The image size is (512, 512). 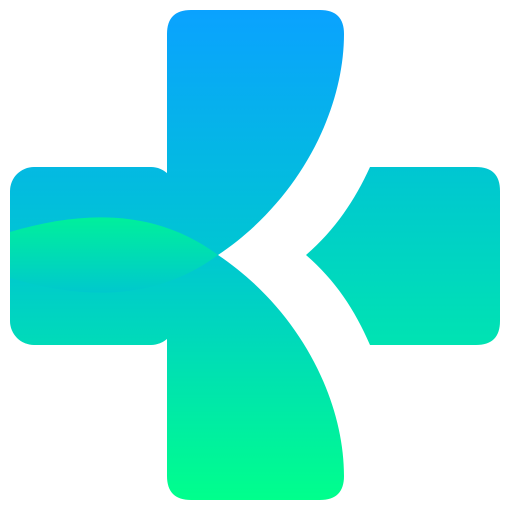 I want to click on cross-right-arm, so click(x=403, y=256).